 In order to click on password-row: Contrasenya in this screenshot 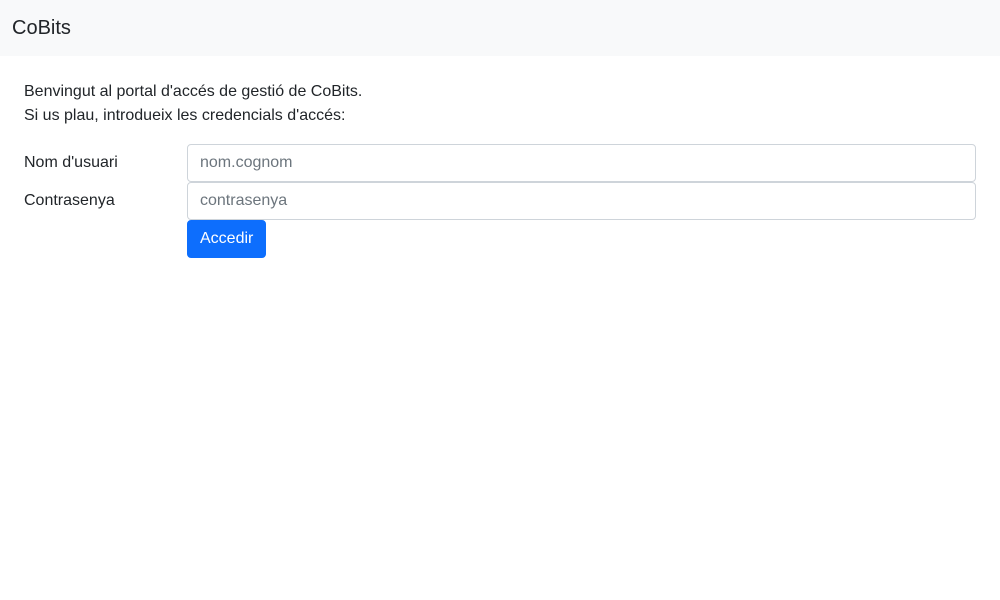, I will do `click(500, 201)`.